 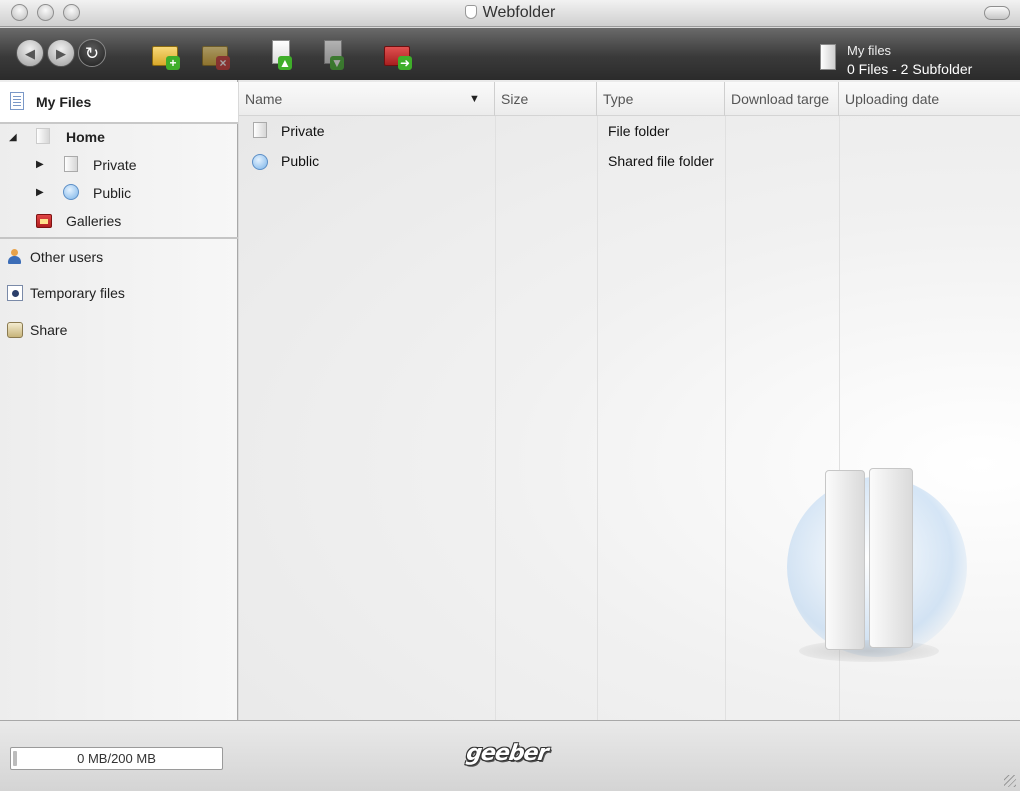 What do you see at coordinates (285, 63) in the screenshot?
I see `arrow-up-icon: ▲` at bounding box center [285, 63].